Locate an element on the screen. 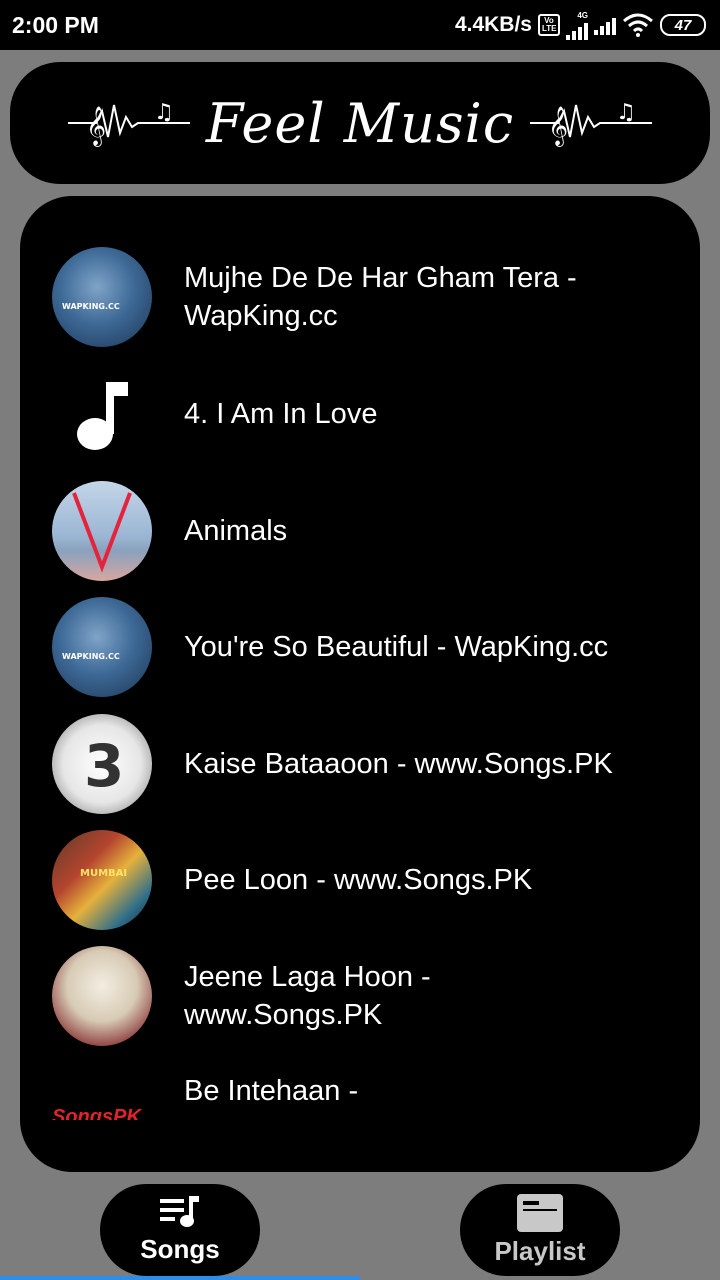  song-item: 3 Kaise Bataaoon - www.Songs.PK is located at coordinates (360, 764).